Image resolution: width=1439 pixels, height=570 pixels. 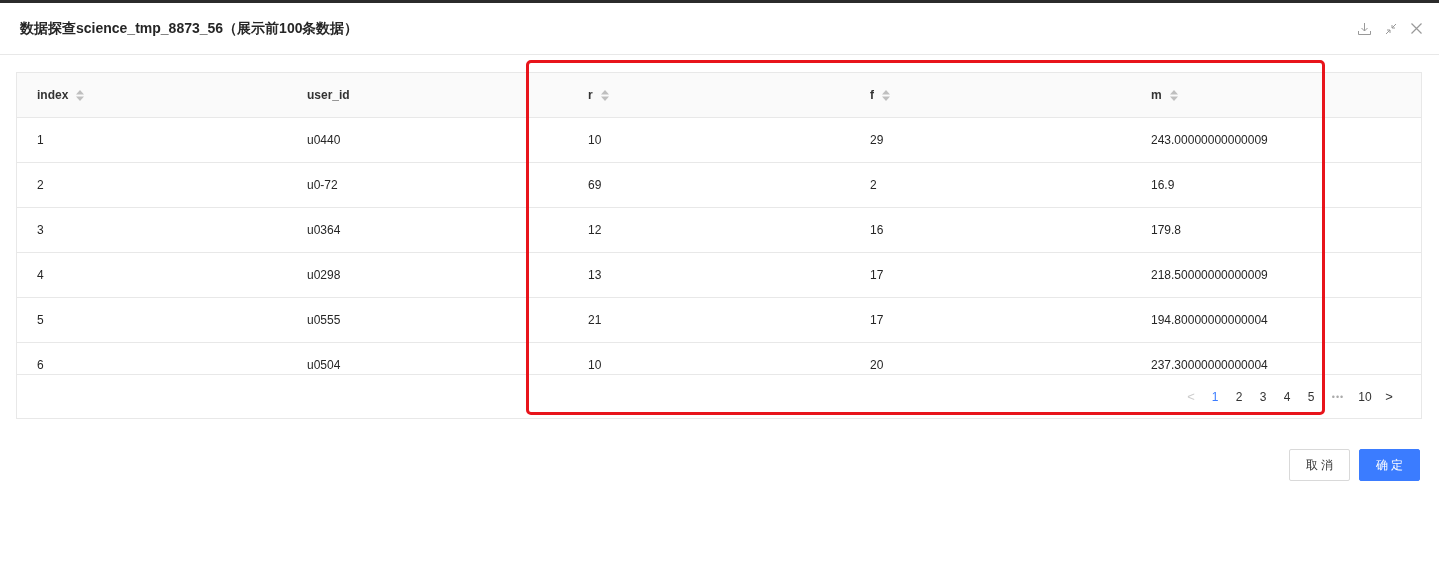 What do you see at coordinates (40, 320) in the screenshot?
I see `table-cell: 5` at bounding box center [40, 320].